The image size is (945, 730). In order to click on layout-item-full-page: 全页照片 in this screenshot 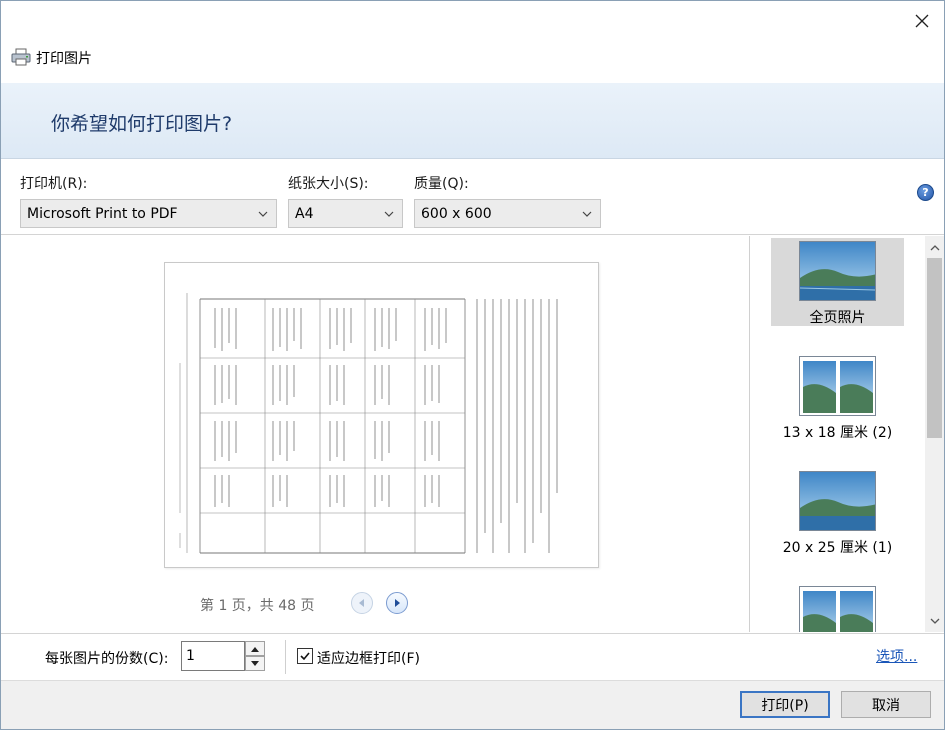, I will do `click(837, 282)`.